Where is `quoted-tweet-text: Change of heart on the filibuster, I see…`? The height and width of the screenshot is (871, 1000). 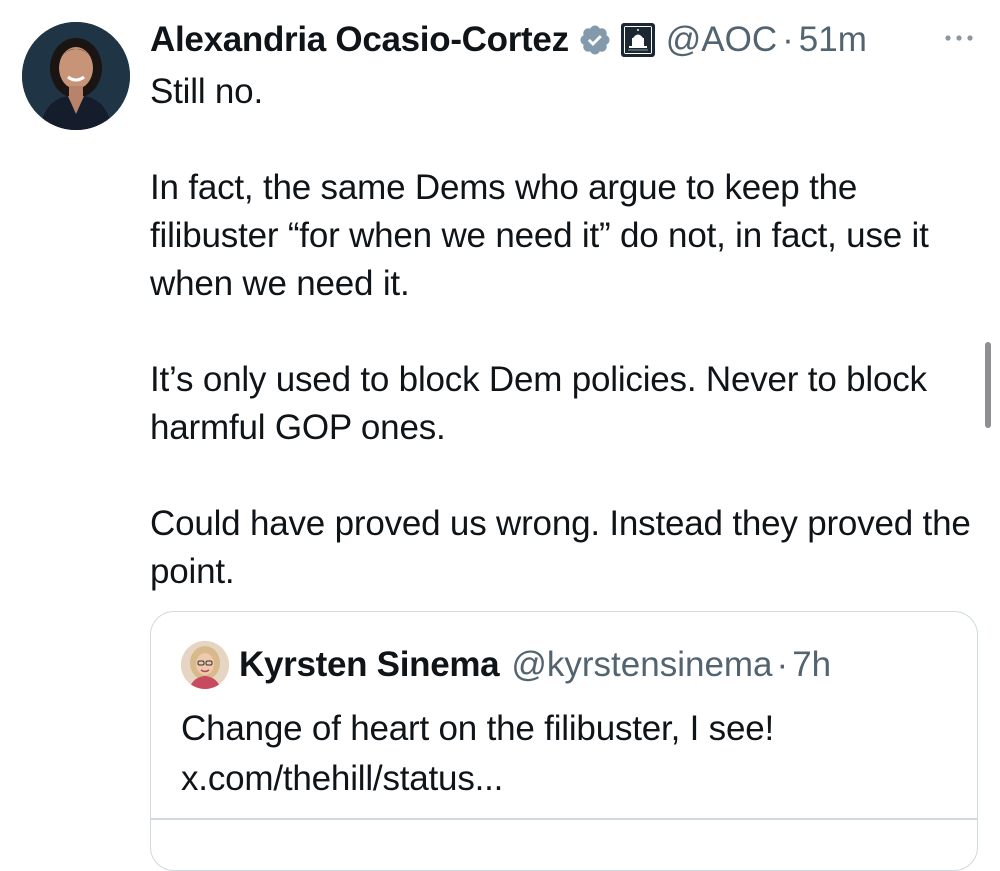
quoted-tweet-text: Change of heart on the filibuster, I see… is located at coordinates (571, 754).